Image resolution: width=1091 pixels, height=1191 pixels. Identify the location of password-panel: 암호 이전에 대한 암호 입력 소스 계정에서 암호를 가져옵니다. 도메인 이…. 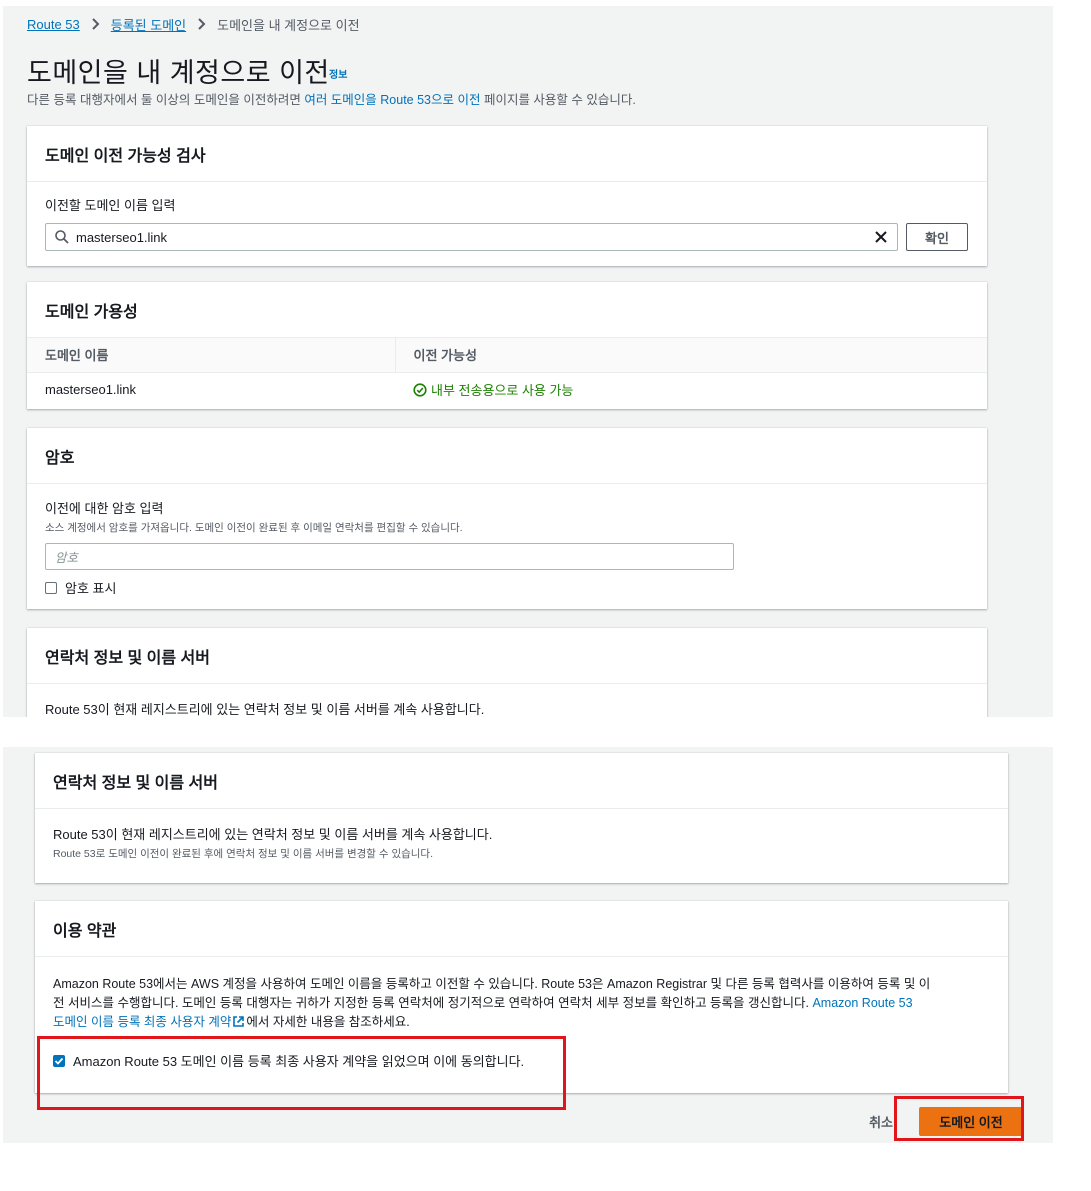
(507, 518).